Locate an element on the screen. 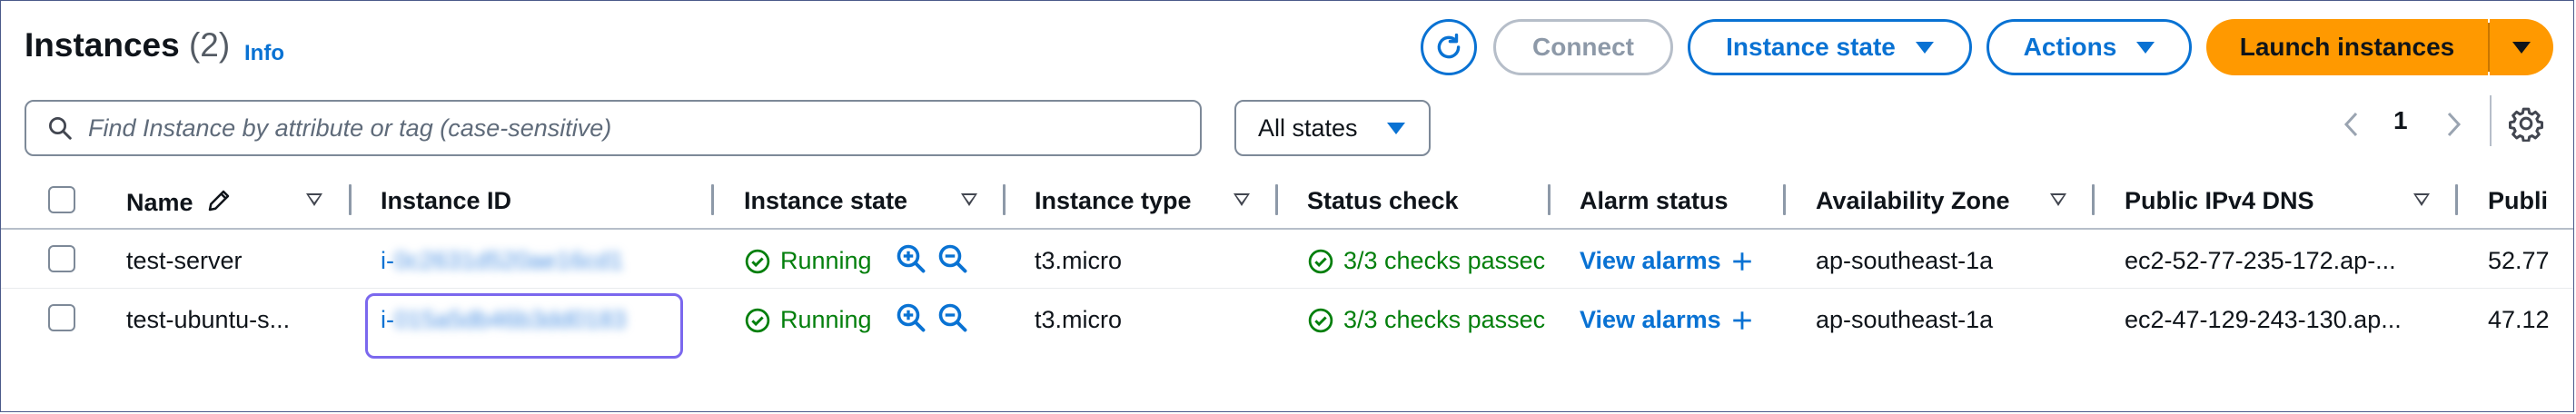 The height and width of the screenshot is (414, 2576). instance-id-link: i-0c2631d520ae16cd1 is located at coordinates (502, 261).